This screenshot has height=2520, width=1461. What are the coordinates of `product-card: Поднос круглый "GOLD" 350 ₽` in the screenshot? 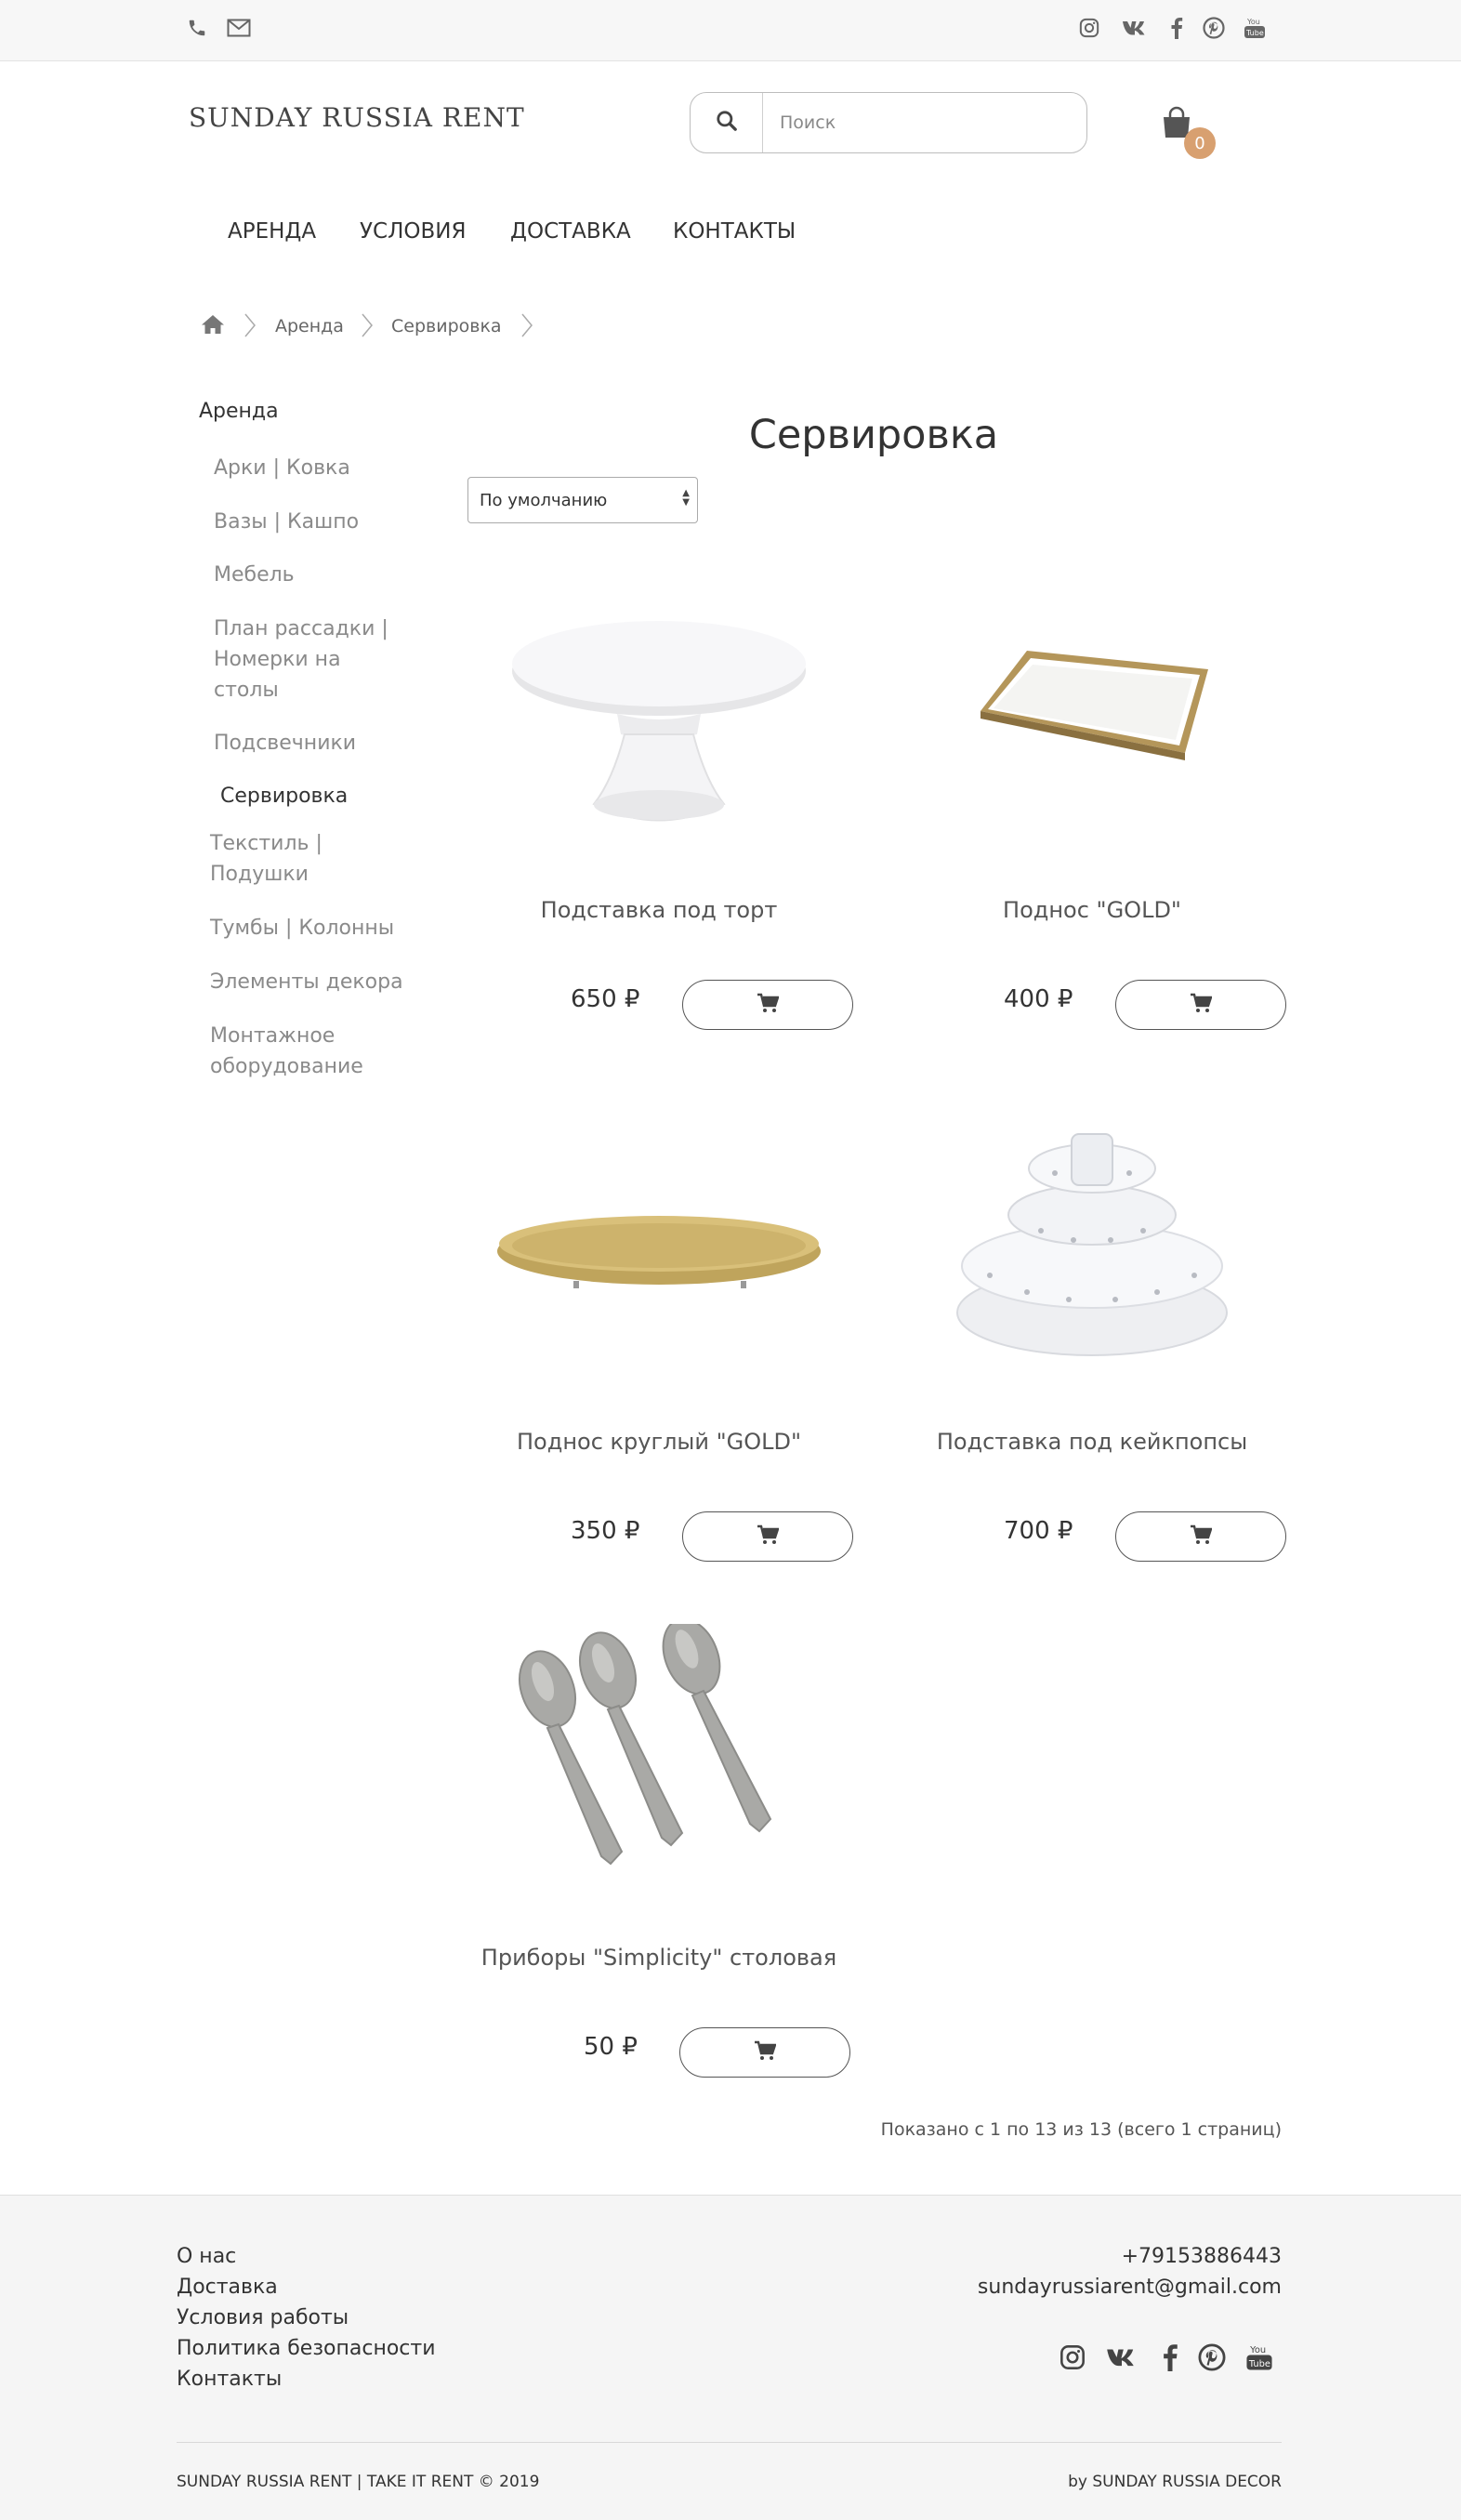 It's located at (659, 1331).